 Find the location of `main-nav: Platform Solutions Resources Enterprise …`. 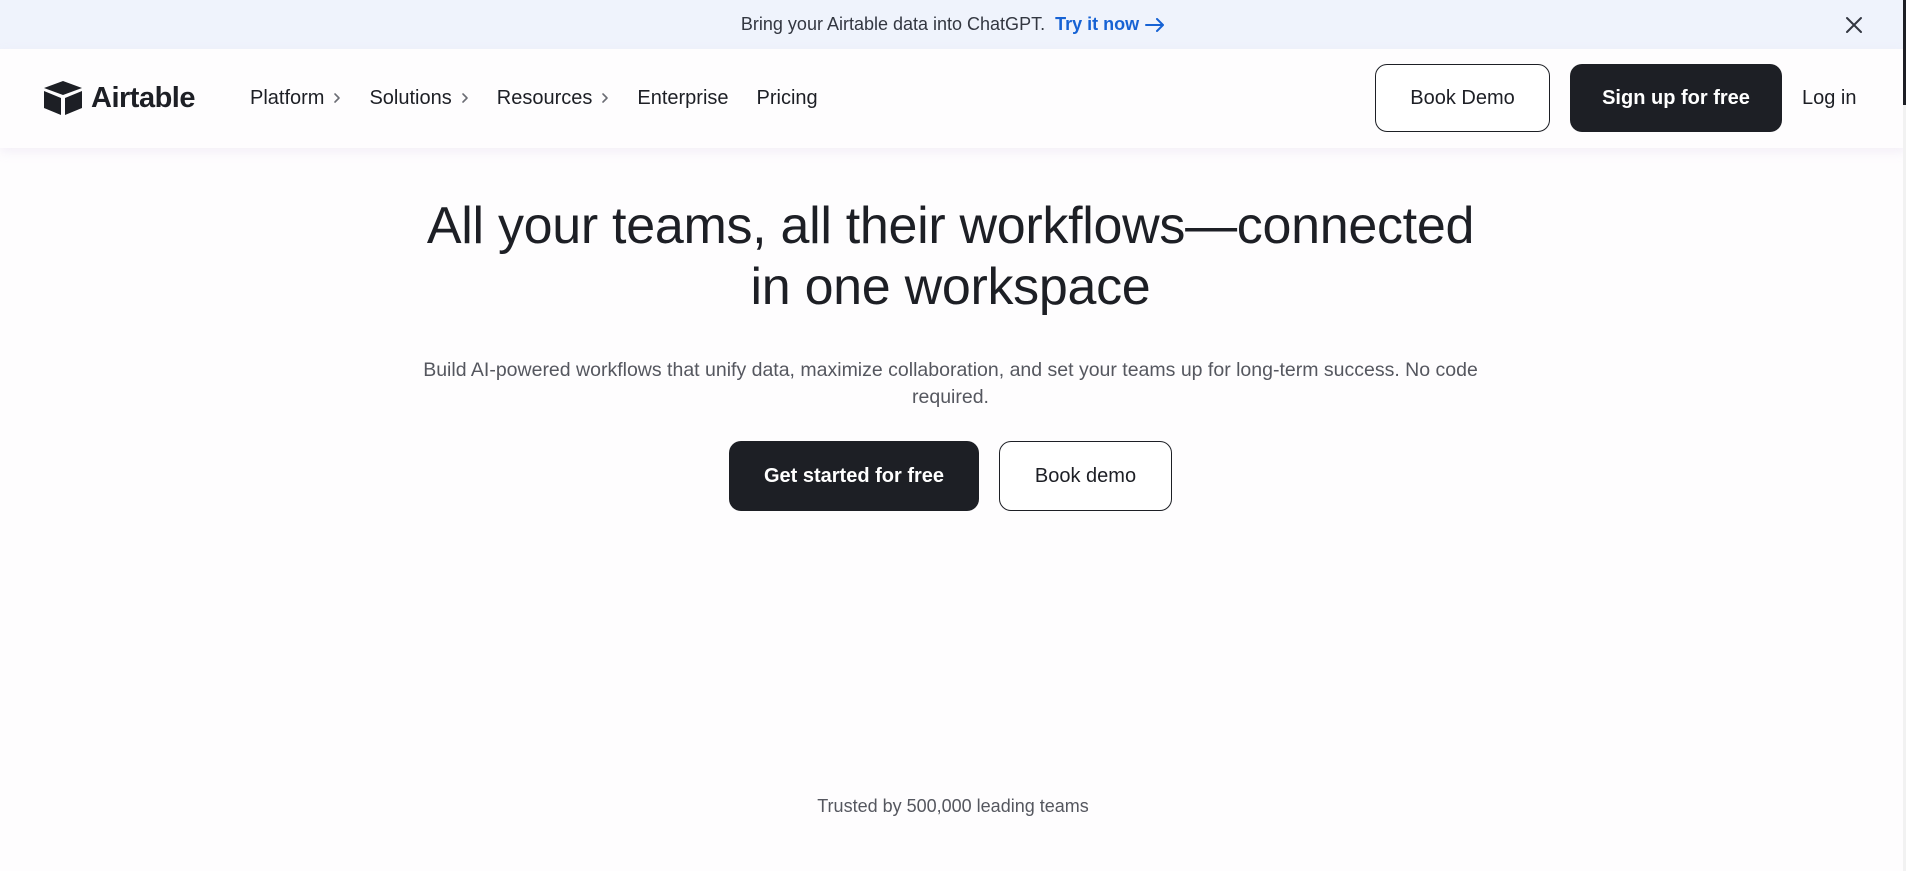

main-nav: Platform Solutions Resources Enterprise … is located at coordinates (548, 98).